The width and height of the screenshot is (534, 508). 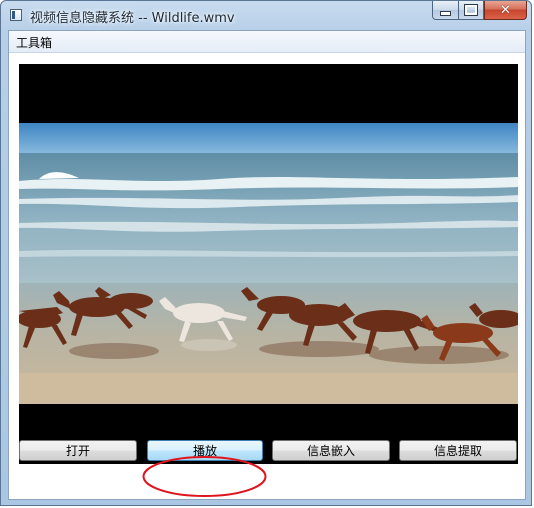 What do you see at coordinates (458, 450) in the screenshot?
I see `extract-button: 信息提取` at bounding box center [458, 450].